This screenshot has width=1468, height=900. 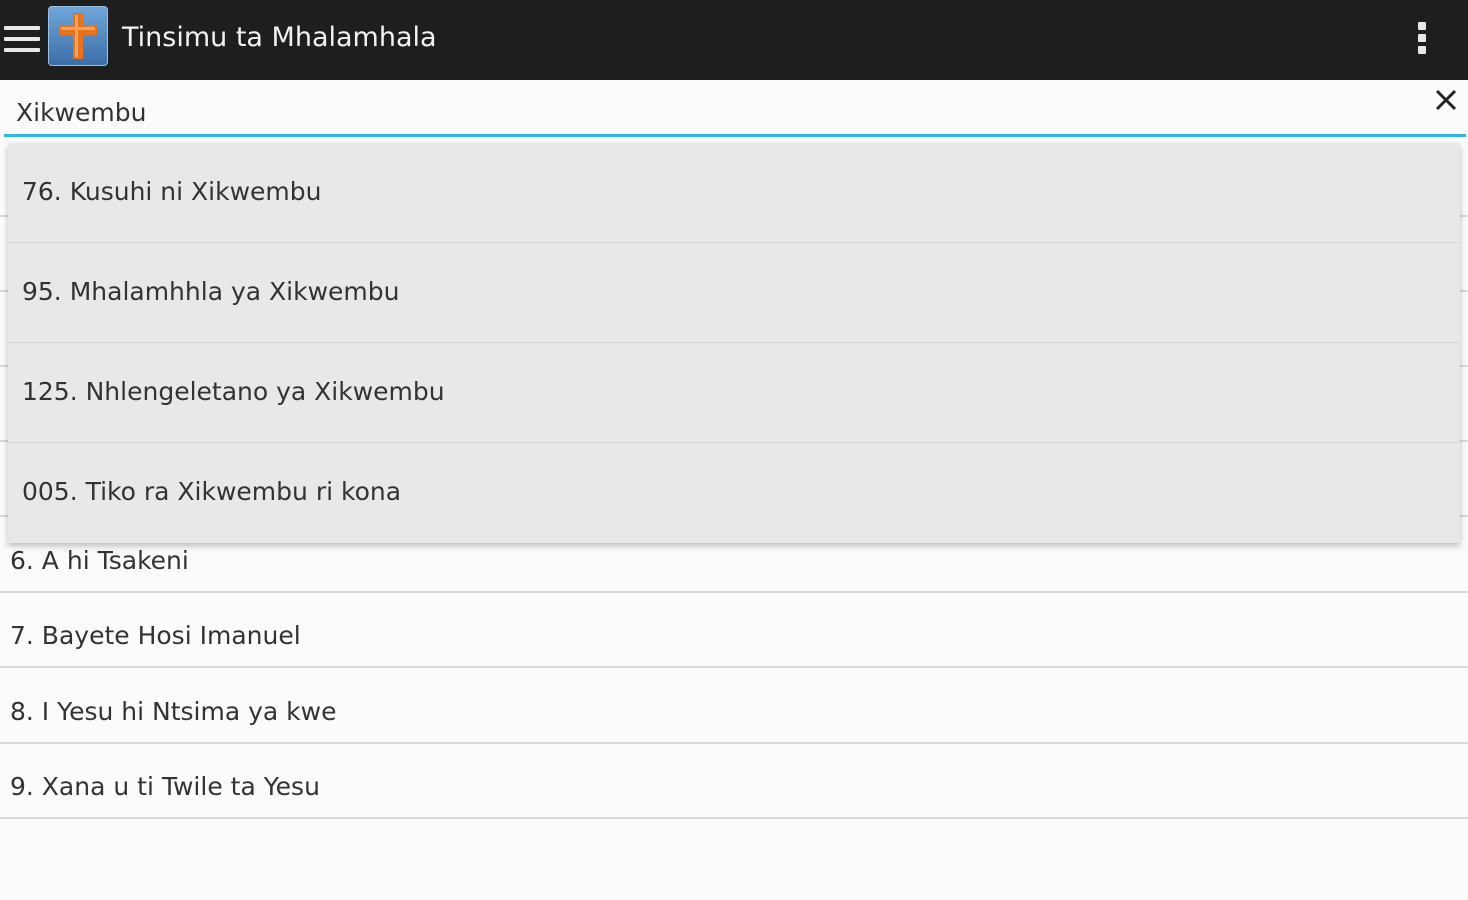 I want to click on action-bar: Tinsimu ta Mhalamhala, so click(x=734, y=40).